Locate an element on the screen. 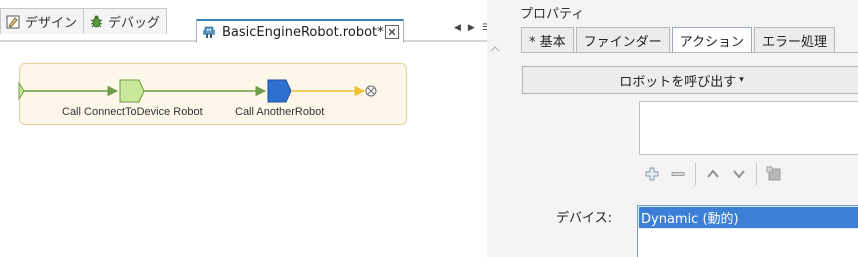 The image size is (858, 257). flow-end-node is located at coordinates (371, 91).